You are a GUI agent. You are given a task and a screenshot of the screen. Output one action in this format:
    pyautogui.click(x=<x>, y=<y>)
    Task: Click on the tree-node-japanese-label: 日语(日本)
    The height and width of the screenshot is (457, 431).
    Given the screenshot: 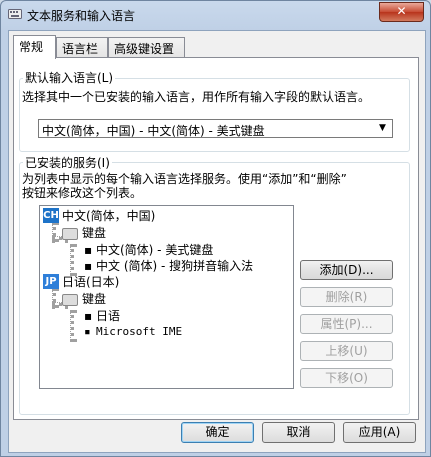 What is the action you would take?
    pyautogui.click(x=91, y=282)
    